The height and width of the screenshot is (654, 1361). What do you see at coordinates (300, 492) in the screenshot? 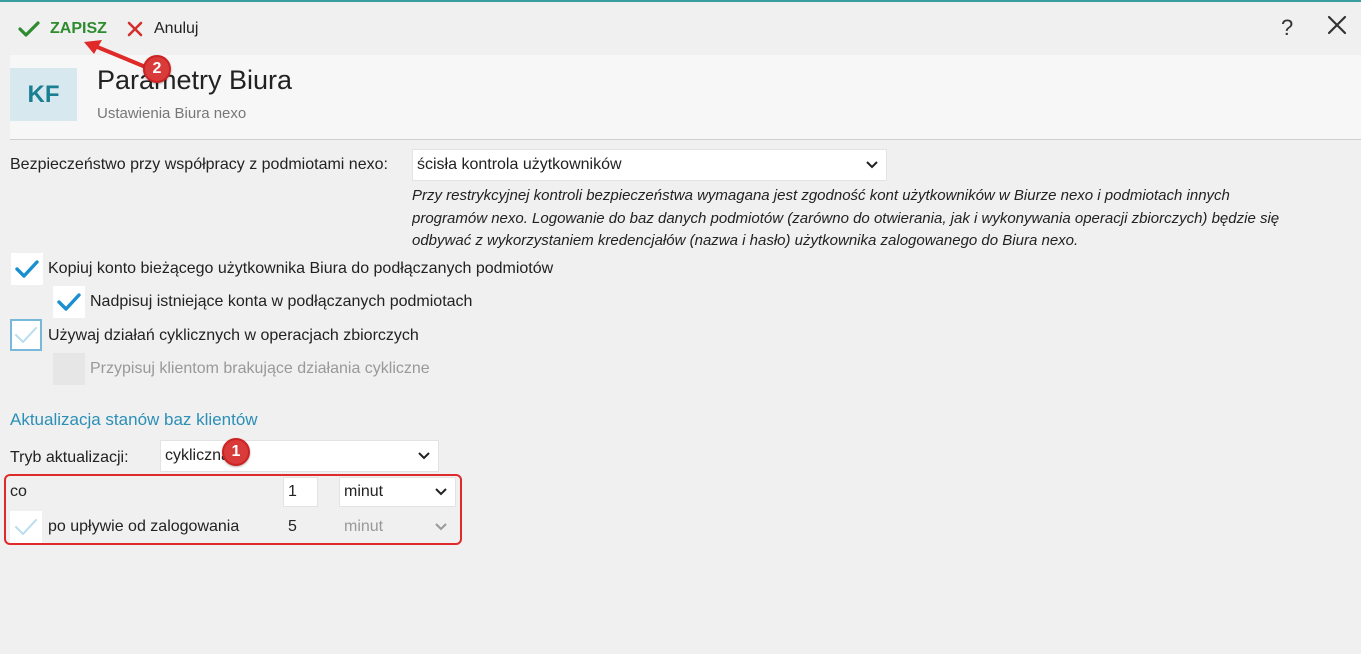
I see `every-value-input: 1` at bounding box center [300, 492].